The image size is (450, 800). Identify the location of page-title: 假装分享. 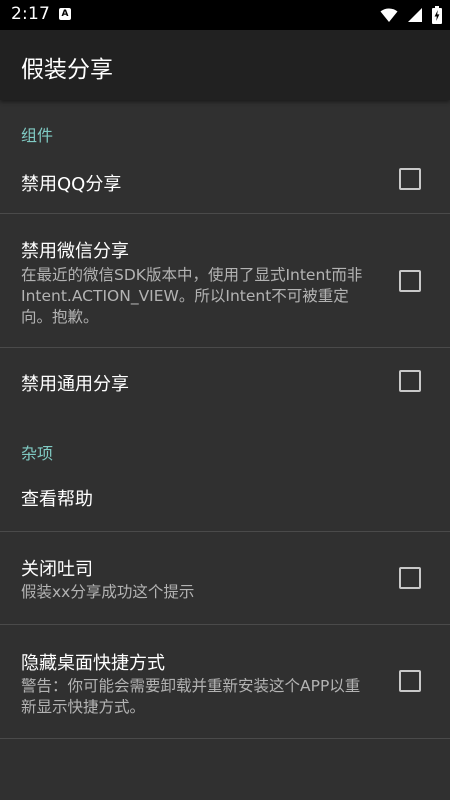
(67, 70).